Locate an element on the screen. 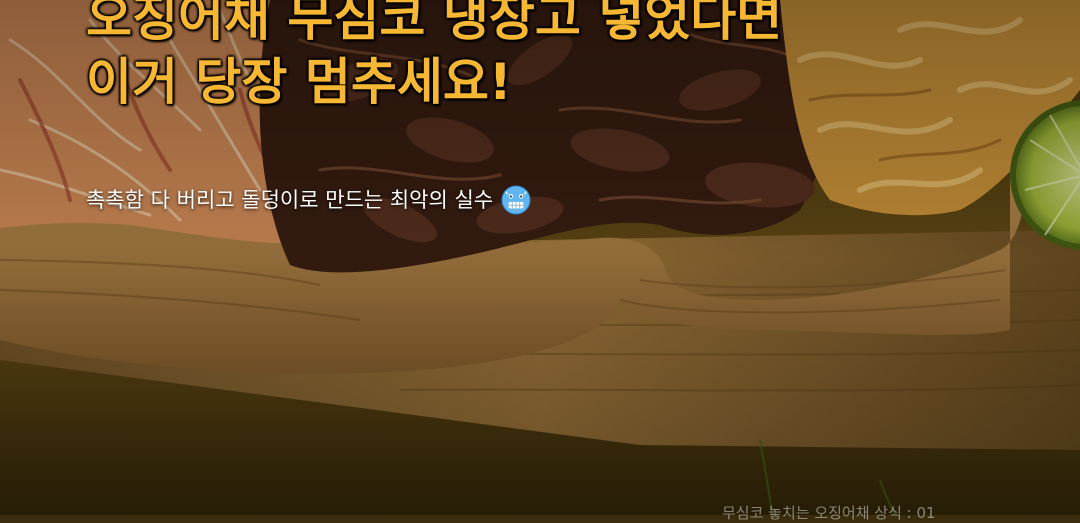  headline-title: 오징어채 무심코 냉장고 넣었다면 이거 당장 멈추세요! is located at coordinates (434, 57).